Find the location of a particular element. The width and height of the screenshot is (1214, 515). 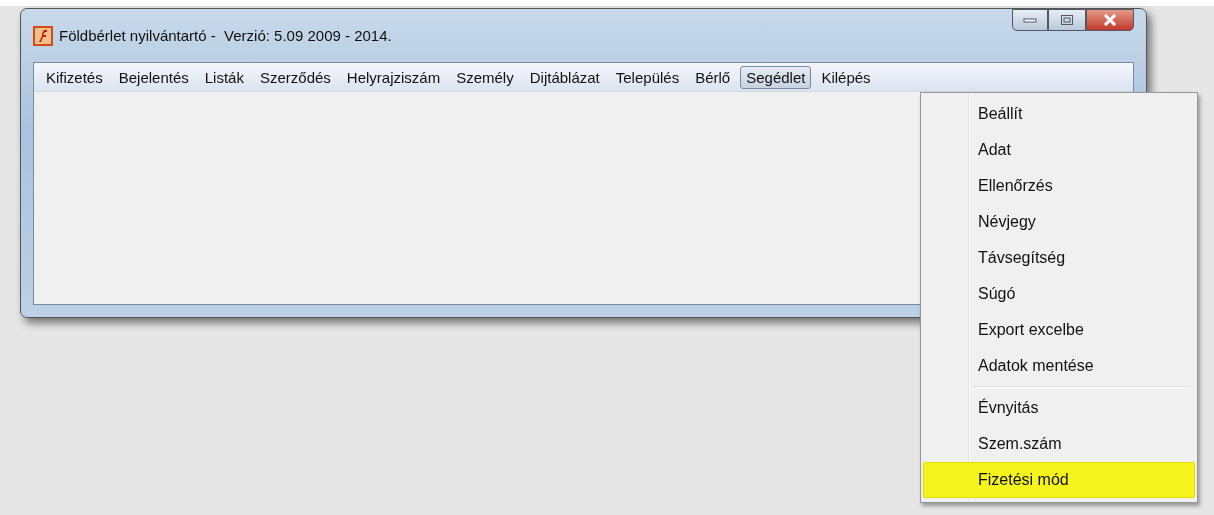

menu-item: Szerződés is located at coordinates (295, 77).